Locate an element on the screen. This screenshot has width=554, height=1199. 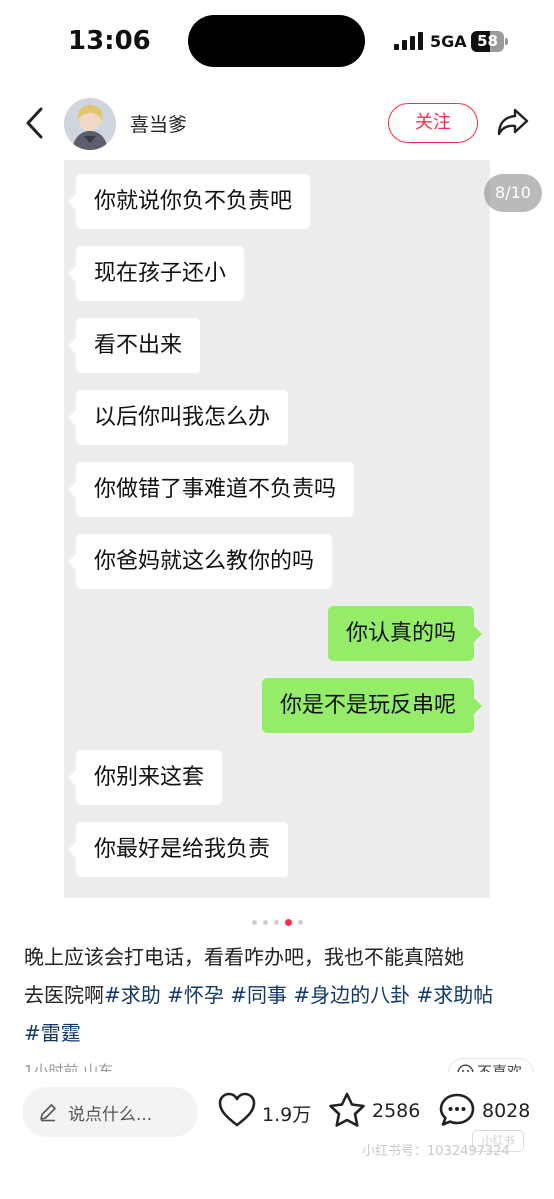
dynamic-island is located at coordinates (276, 41).